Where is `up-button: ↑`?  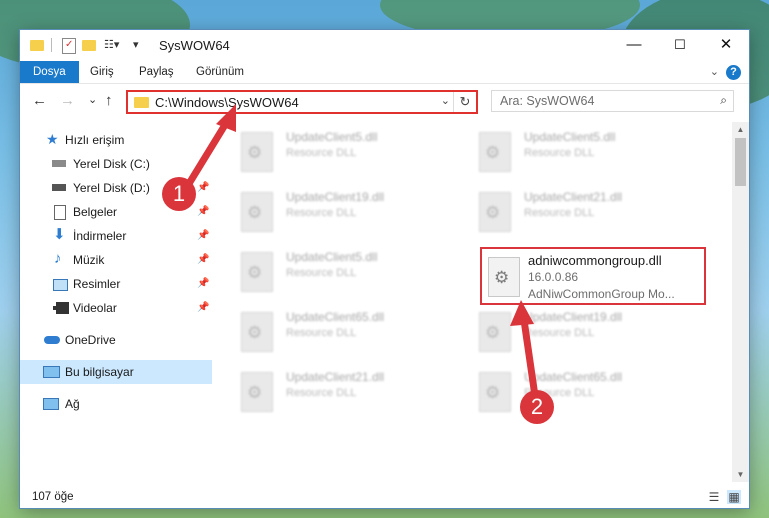 up-button: ↑ is located at coordinates (109, 100).